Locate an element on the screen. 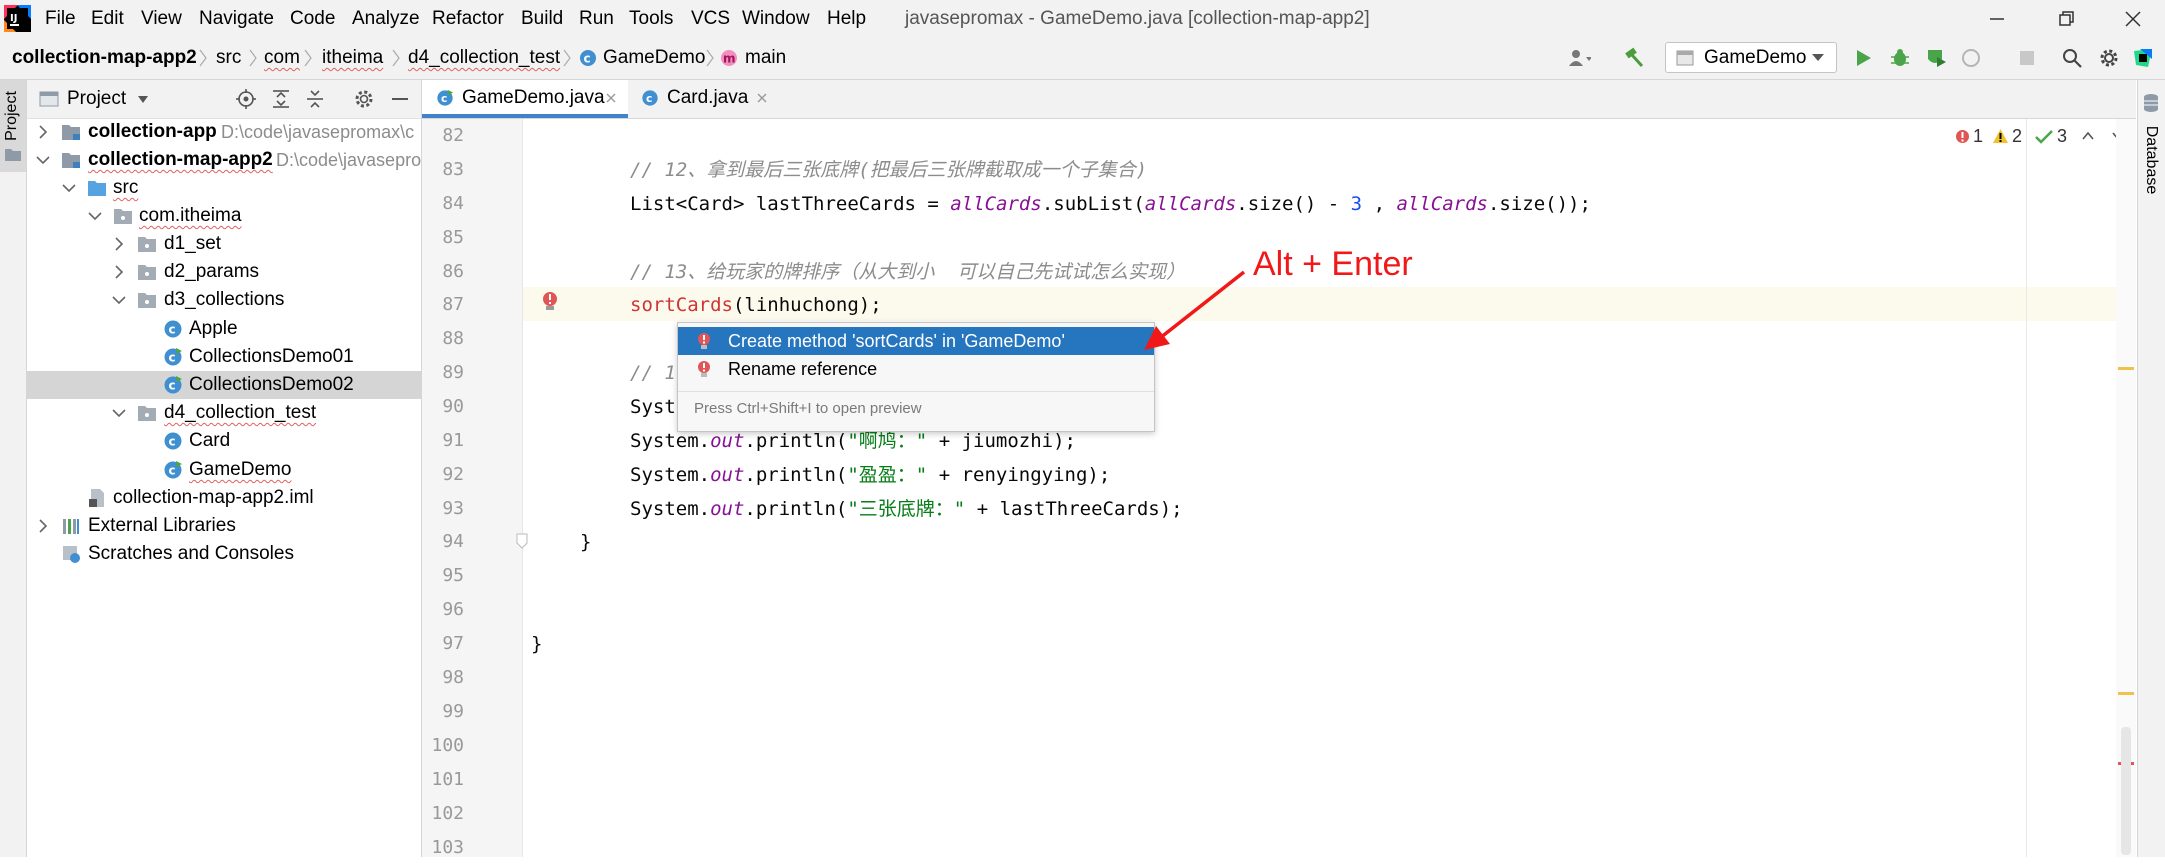  tree-item-apple: c Apple is located at coordinates (224, 329).